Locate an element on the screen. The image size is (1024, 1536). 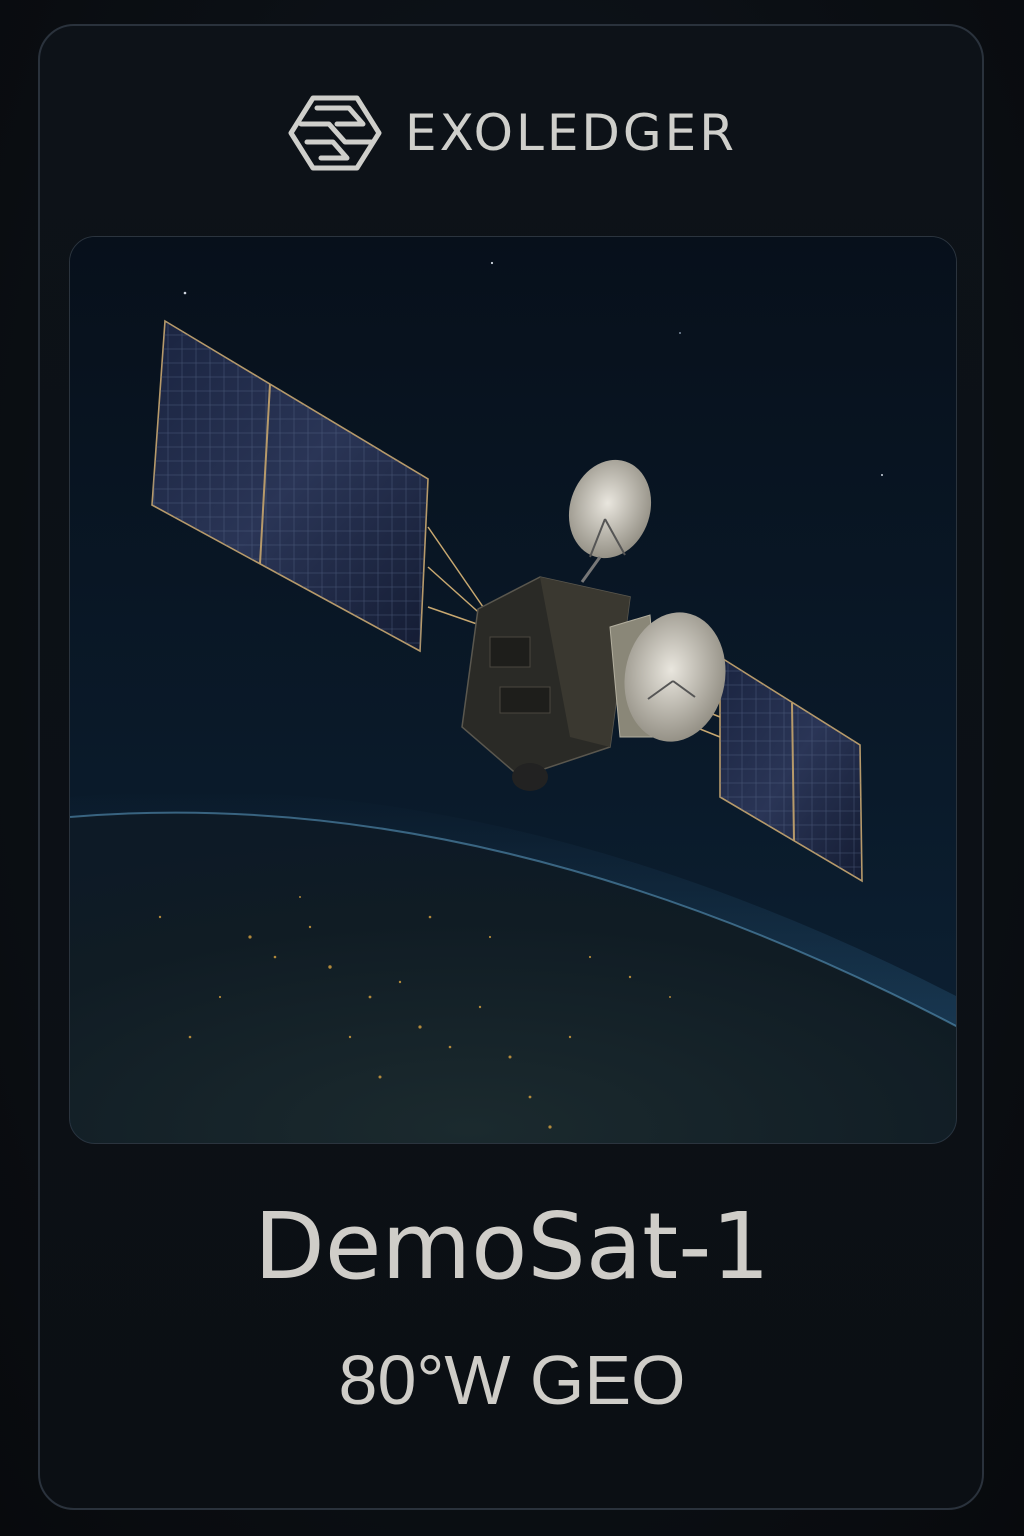
satellite-orbit: 80°W GEO is located at coordinates (512, 1380).